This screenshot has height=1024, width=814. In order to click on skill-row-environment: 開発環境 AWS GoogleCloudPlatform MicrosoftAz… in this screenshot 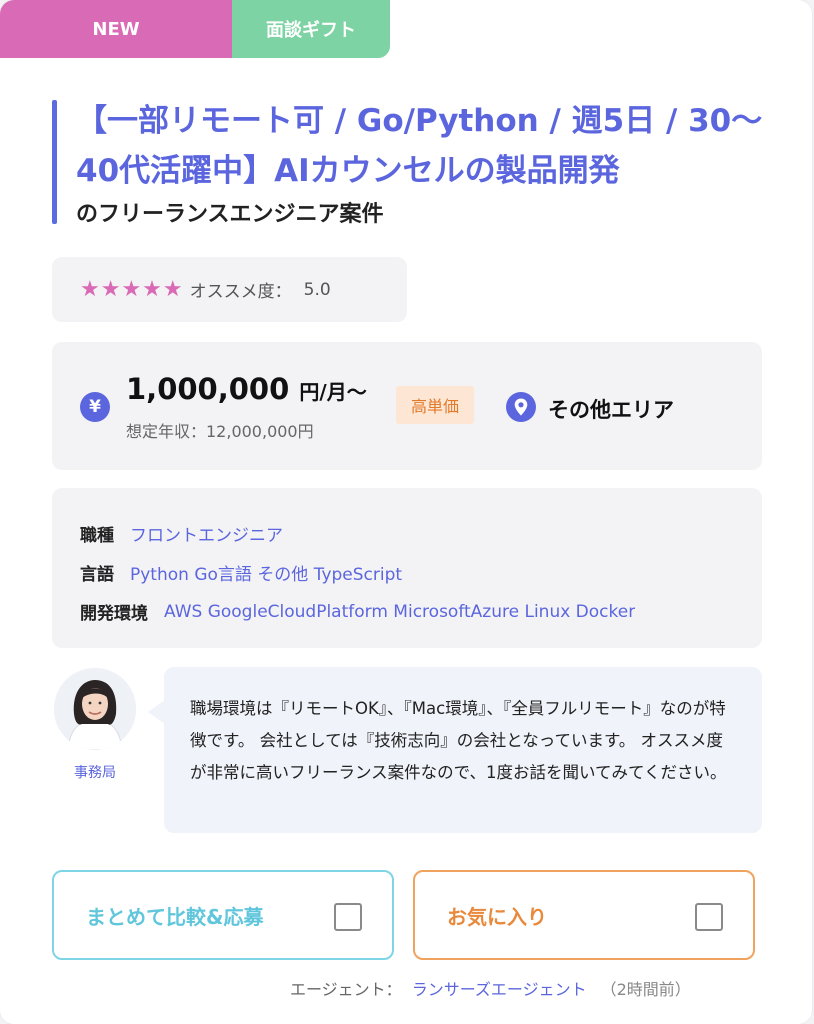, I will do `click(421, 611)`.